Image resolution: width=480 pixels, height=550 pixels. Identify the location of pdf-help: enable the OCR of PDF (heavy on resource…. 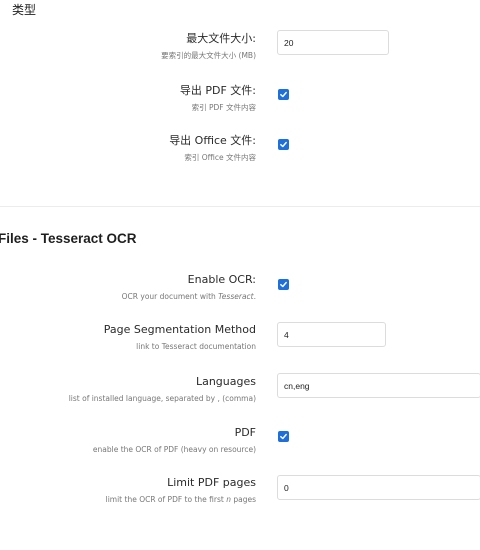
(174, 449).